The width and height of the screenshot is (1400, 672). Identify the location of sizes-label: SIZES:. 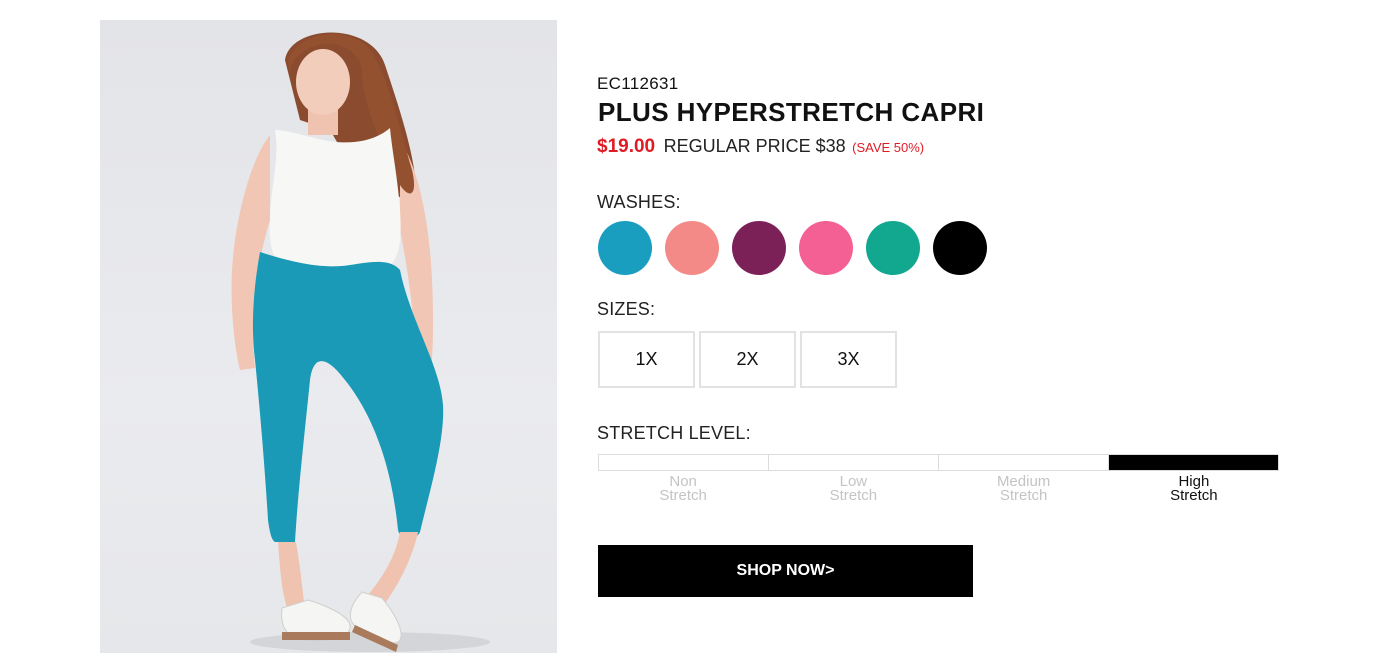
(626, 309).